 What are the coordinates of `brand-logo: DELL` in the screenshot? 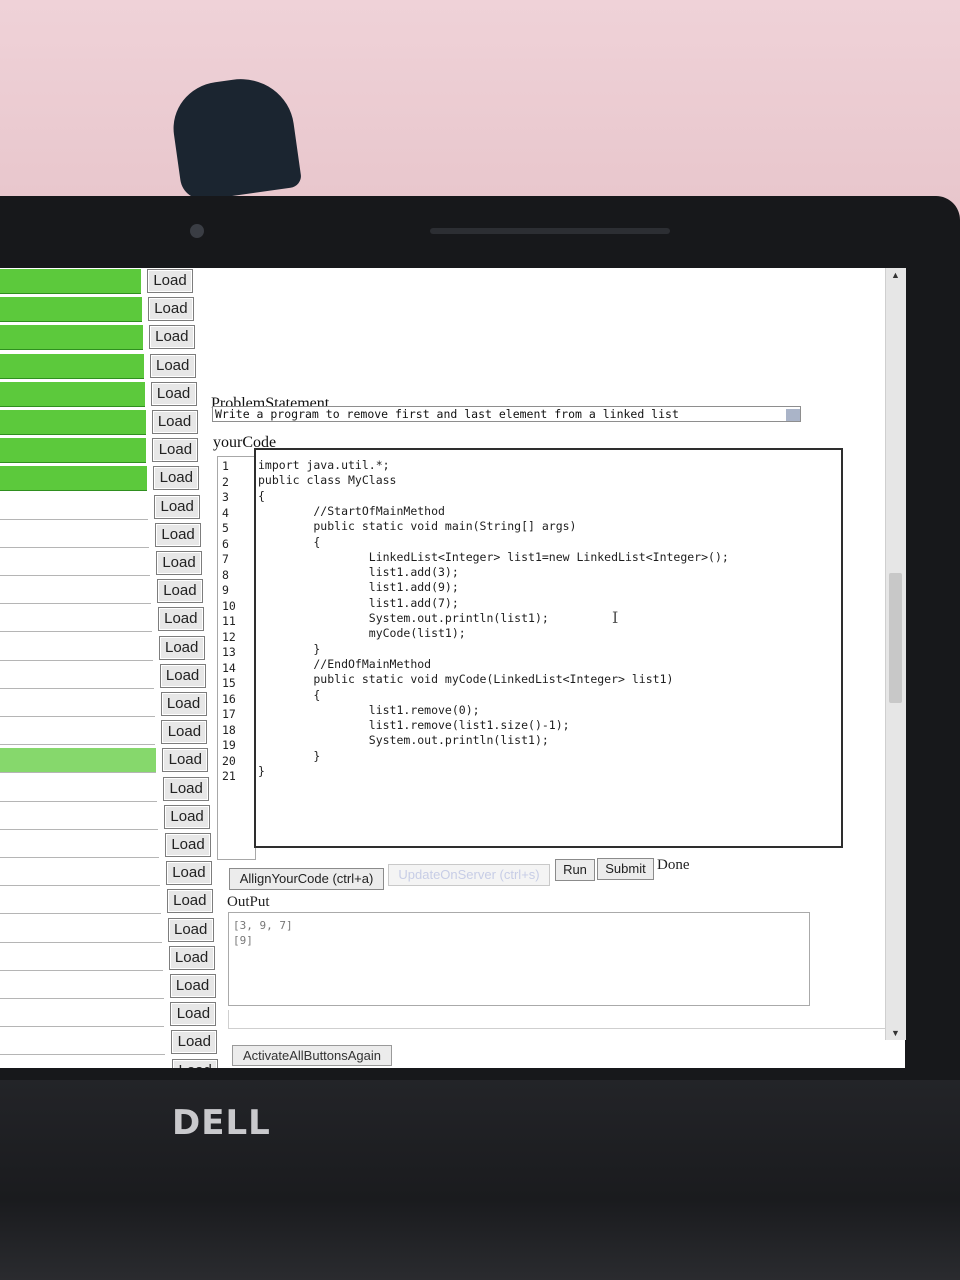 It's located at (221, 1123).